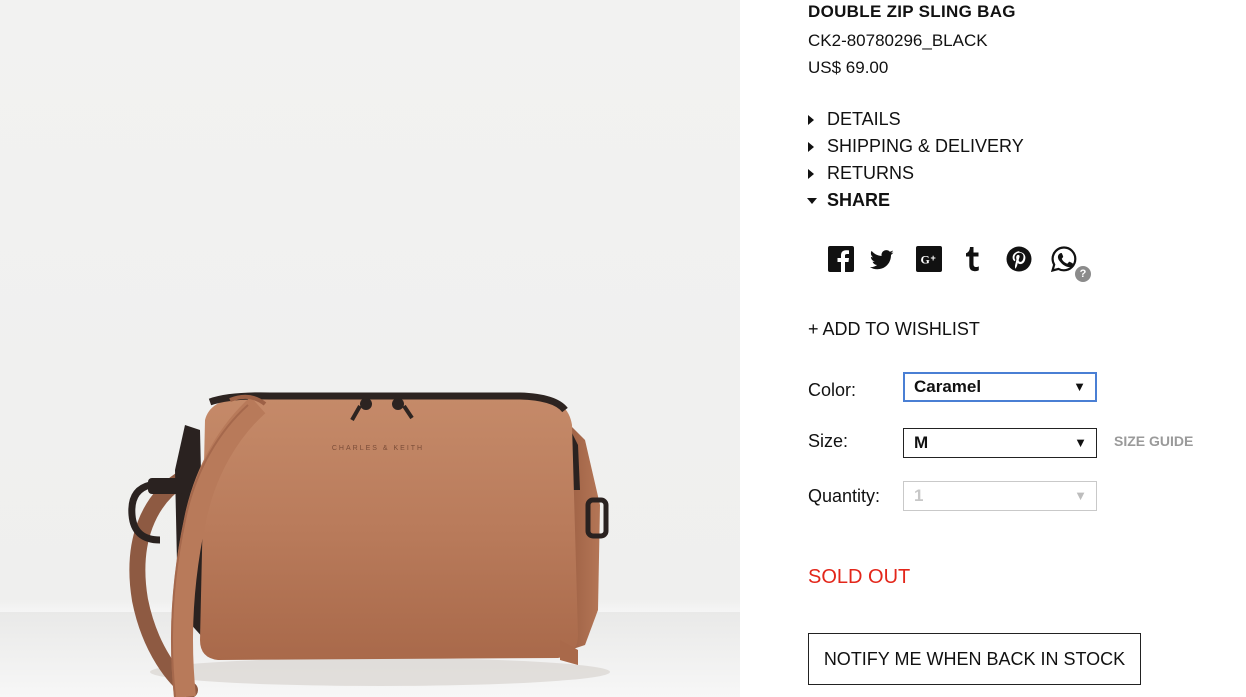 Image resolution: width=1246 pixels, height=697 pixels. Describe the element at coordinates (859, 577) in the screenshot. I see `sold-out-status: SOLD OUT` at that location.